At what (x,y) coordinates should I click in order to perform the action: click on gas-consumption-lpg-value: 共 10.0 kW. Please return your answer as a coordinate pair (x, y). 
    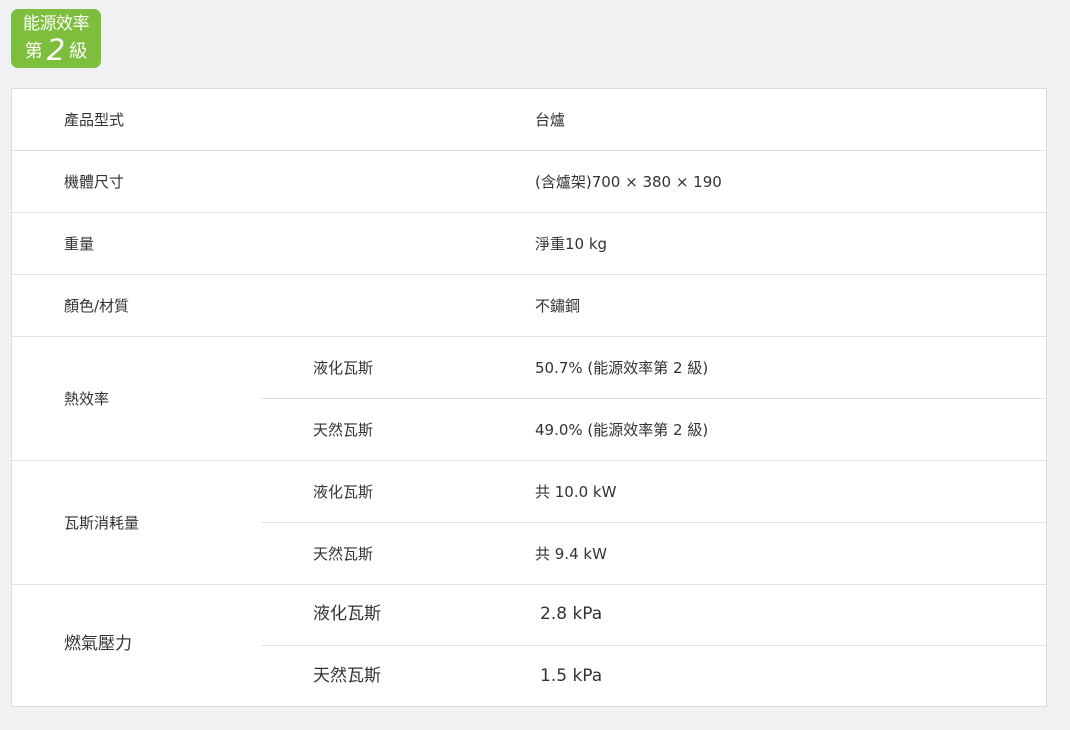
    Looking at the image, I should click on (576, 492).